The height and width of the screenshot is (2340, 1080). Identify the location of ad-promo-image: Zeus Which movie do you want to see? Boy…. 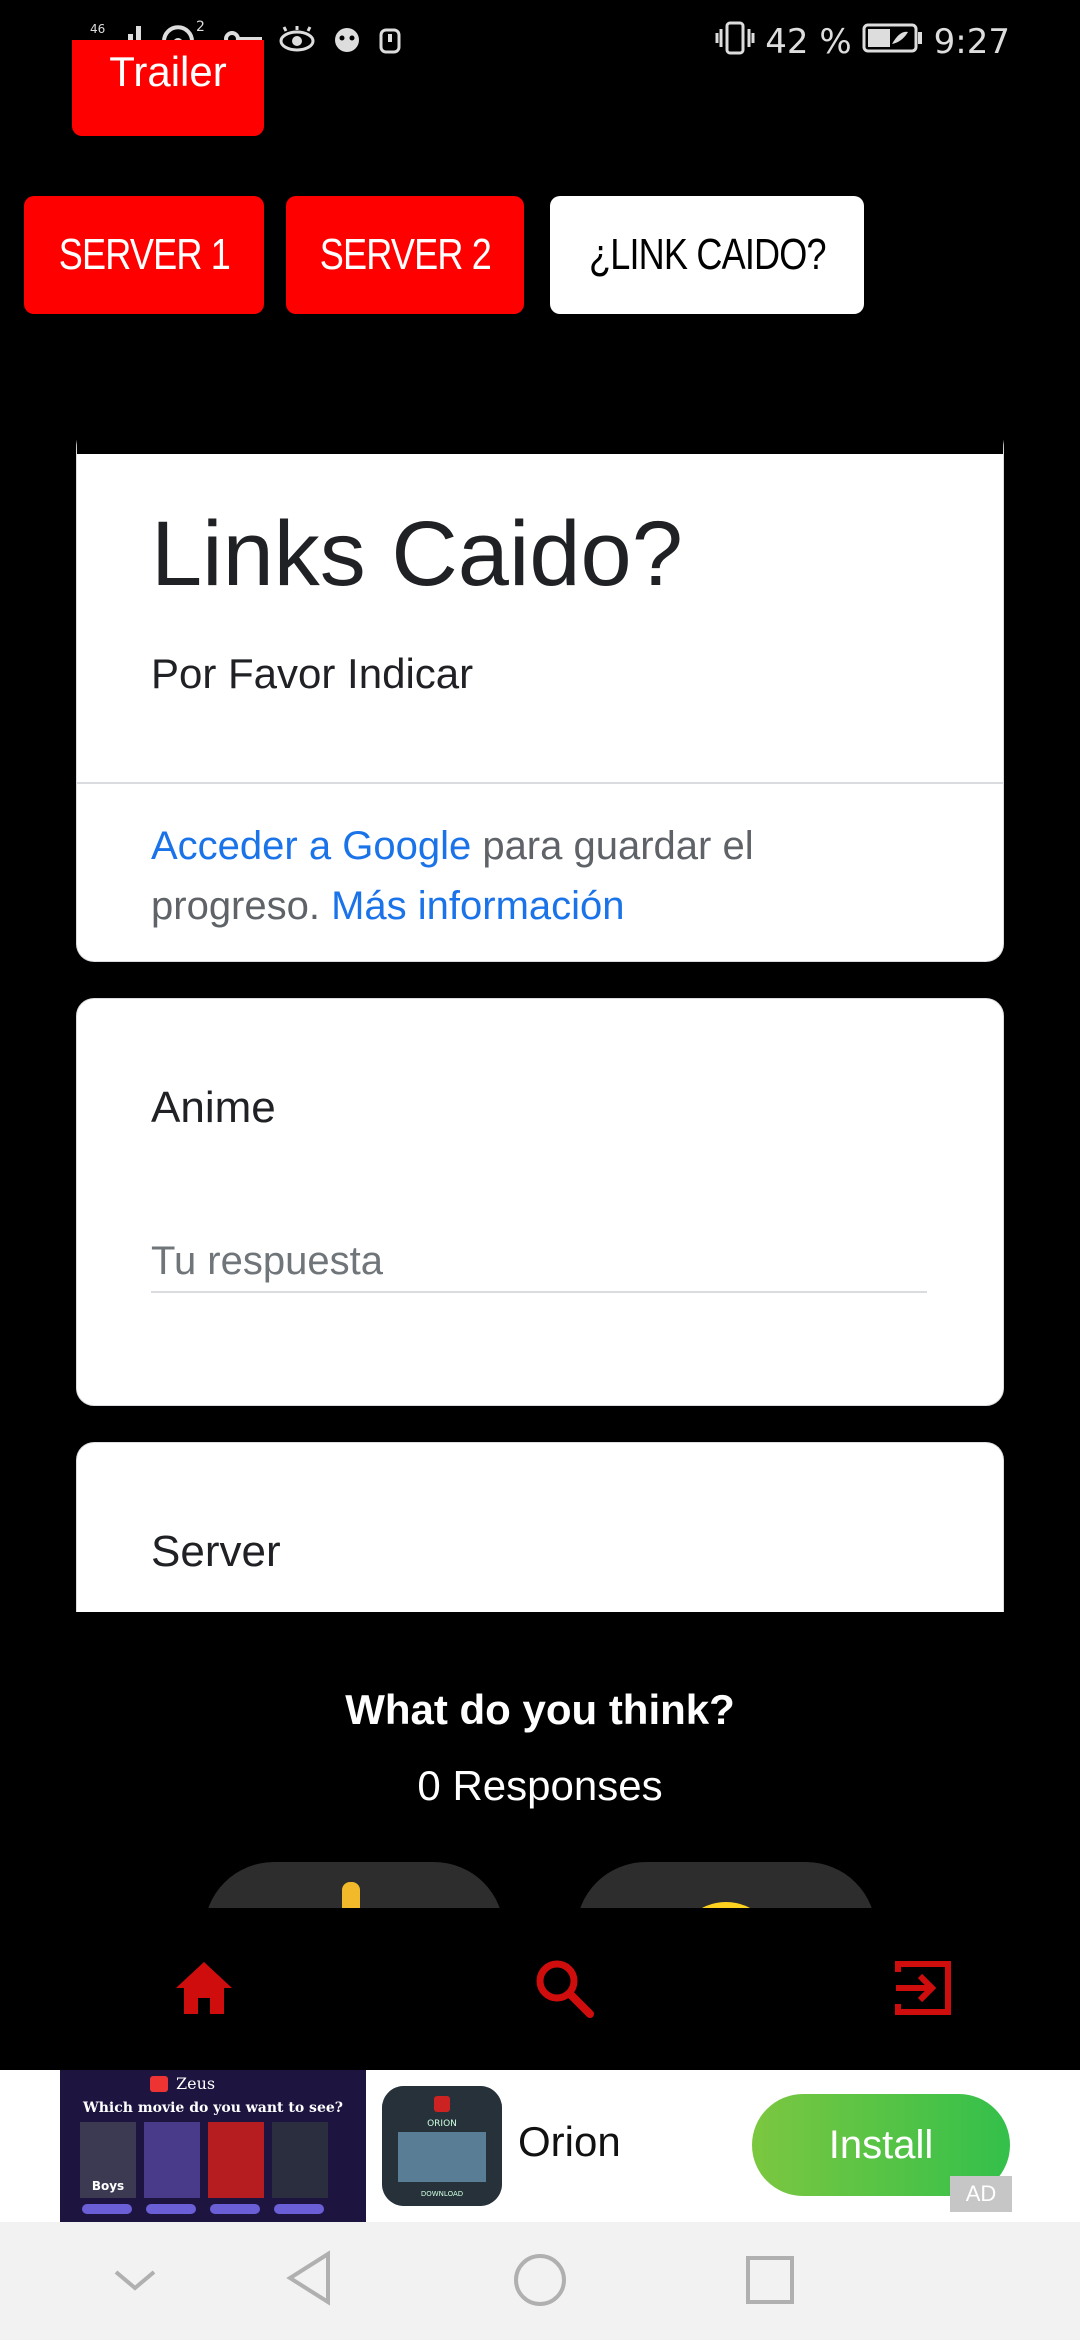
(213, 2146).